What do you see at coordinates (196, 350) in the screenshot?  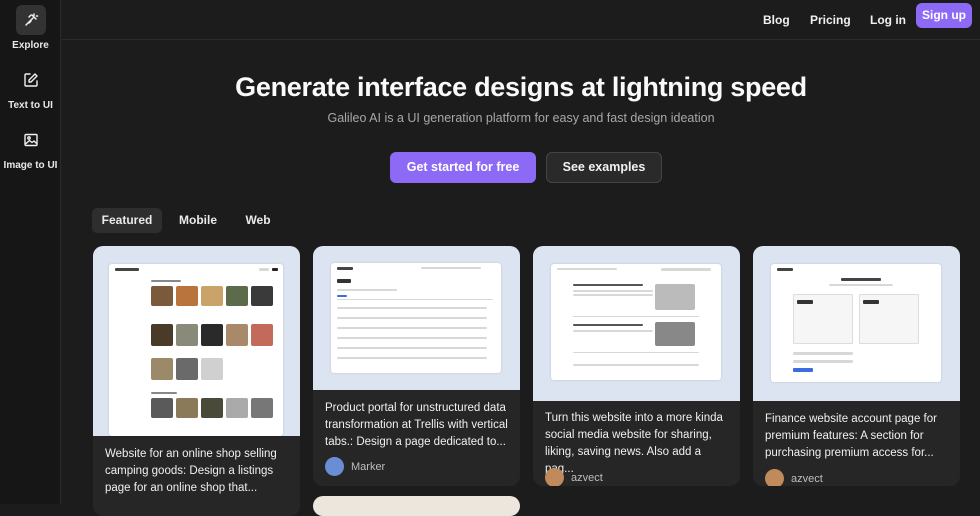 I see `preview-listings-page` at bounding box center [196, 350].